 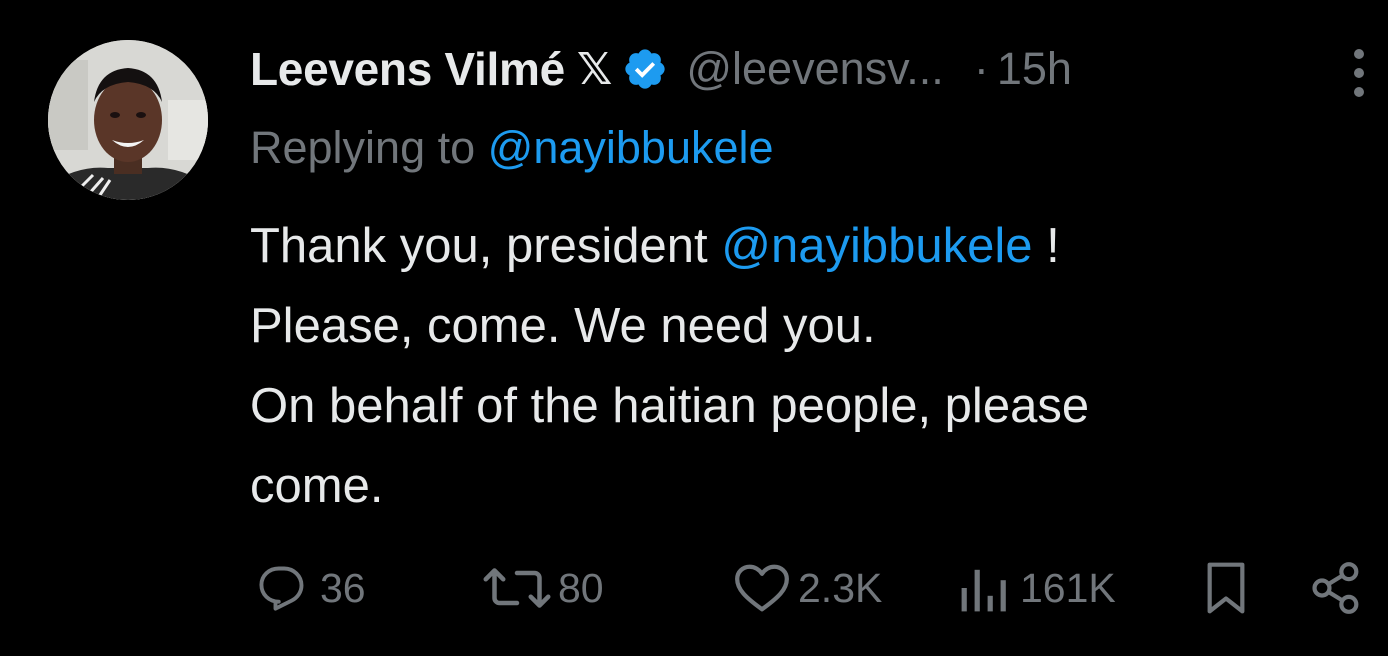 What do you see at coordinates (517, 588) in the screenshot?
I see `repost-icon` at bounding box center [517, 588].